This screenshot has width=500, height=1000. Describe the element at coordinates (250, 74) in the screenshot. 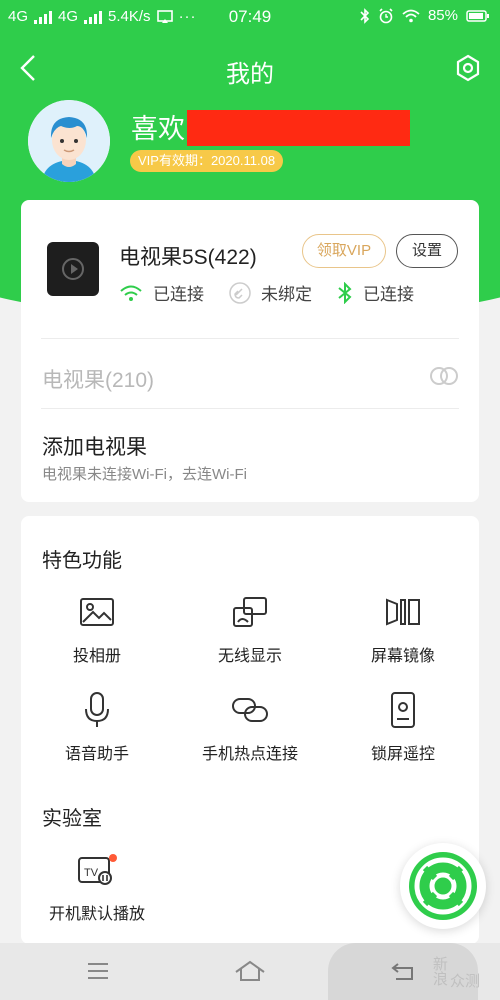

I see `page-title: 我的` at that location.